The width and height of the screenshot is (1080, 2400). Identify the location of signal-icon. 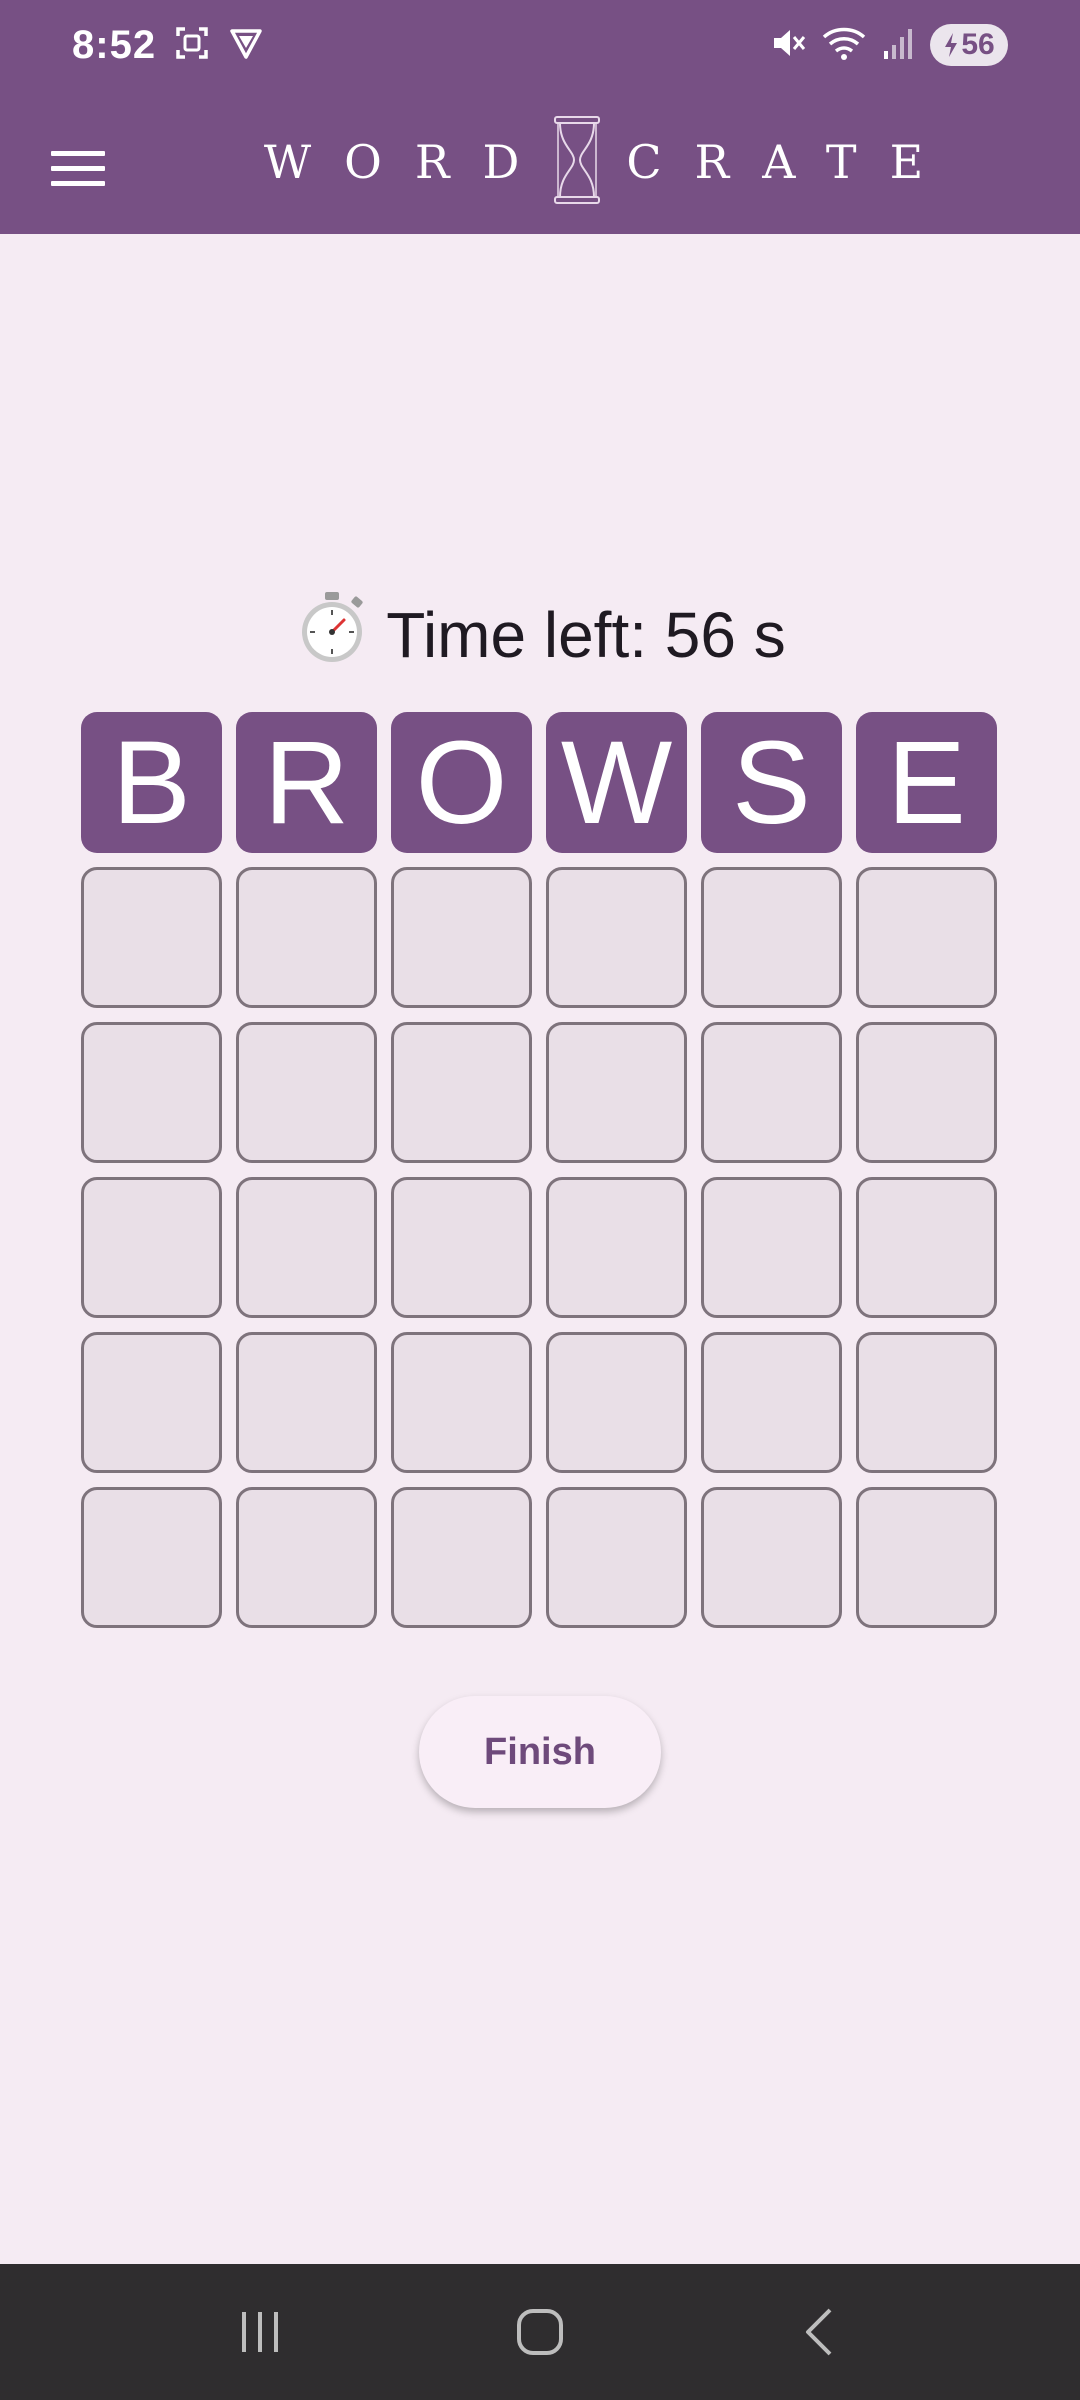
(898, 45).